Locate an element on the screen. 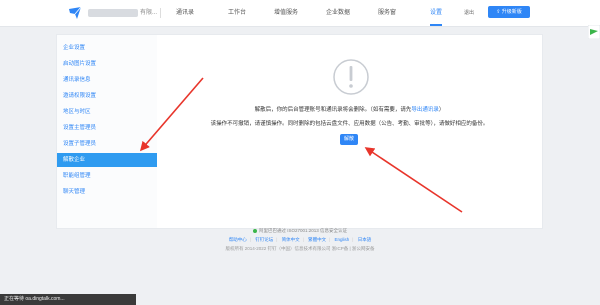  sidebar-item-launch-image: 启动图片设置 is located at coordinates (107, 64).